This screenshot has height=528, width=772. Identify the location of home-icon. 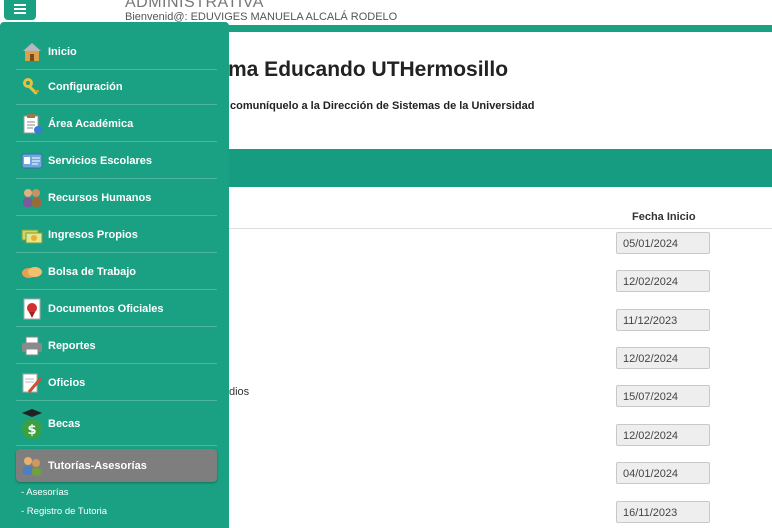
(32, 52).